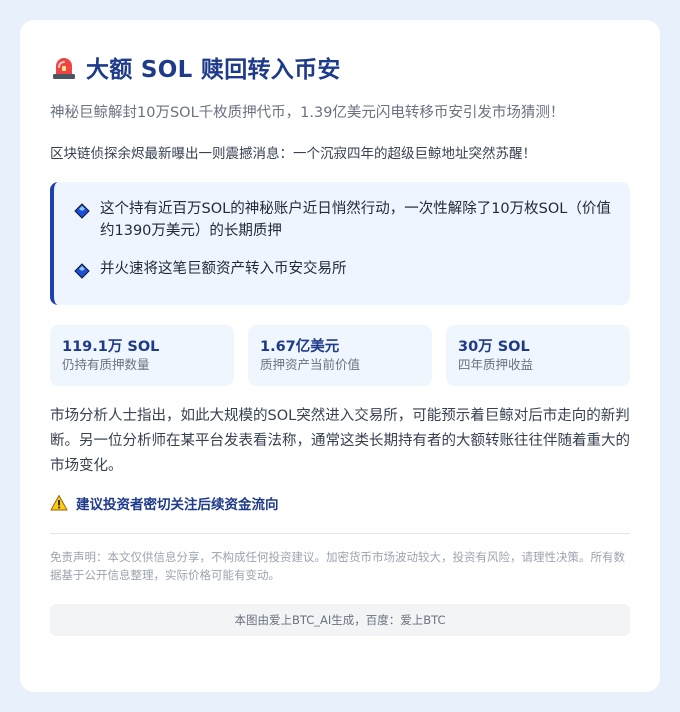 This screenshot has width=680, height=712. What do you see at coordinates (310, 364) in the screenshot?
I see `stat-label: 质押资产当前价值` at bounding box center [310, 364].